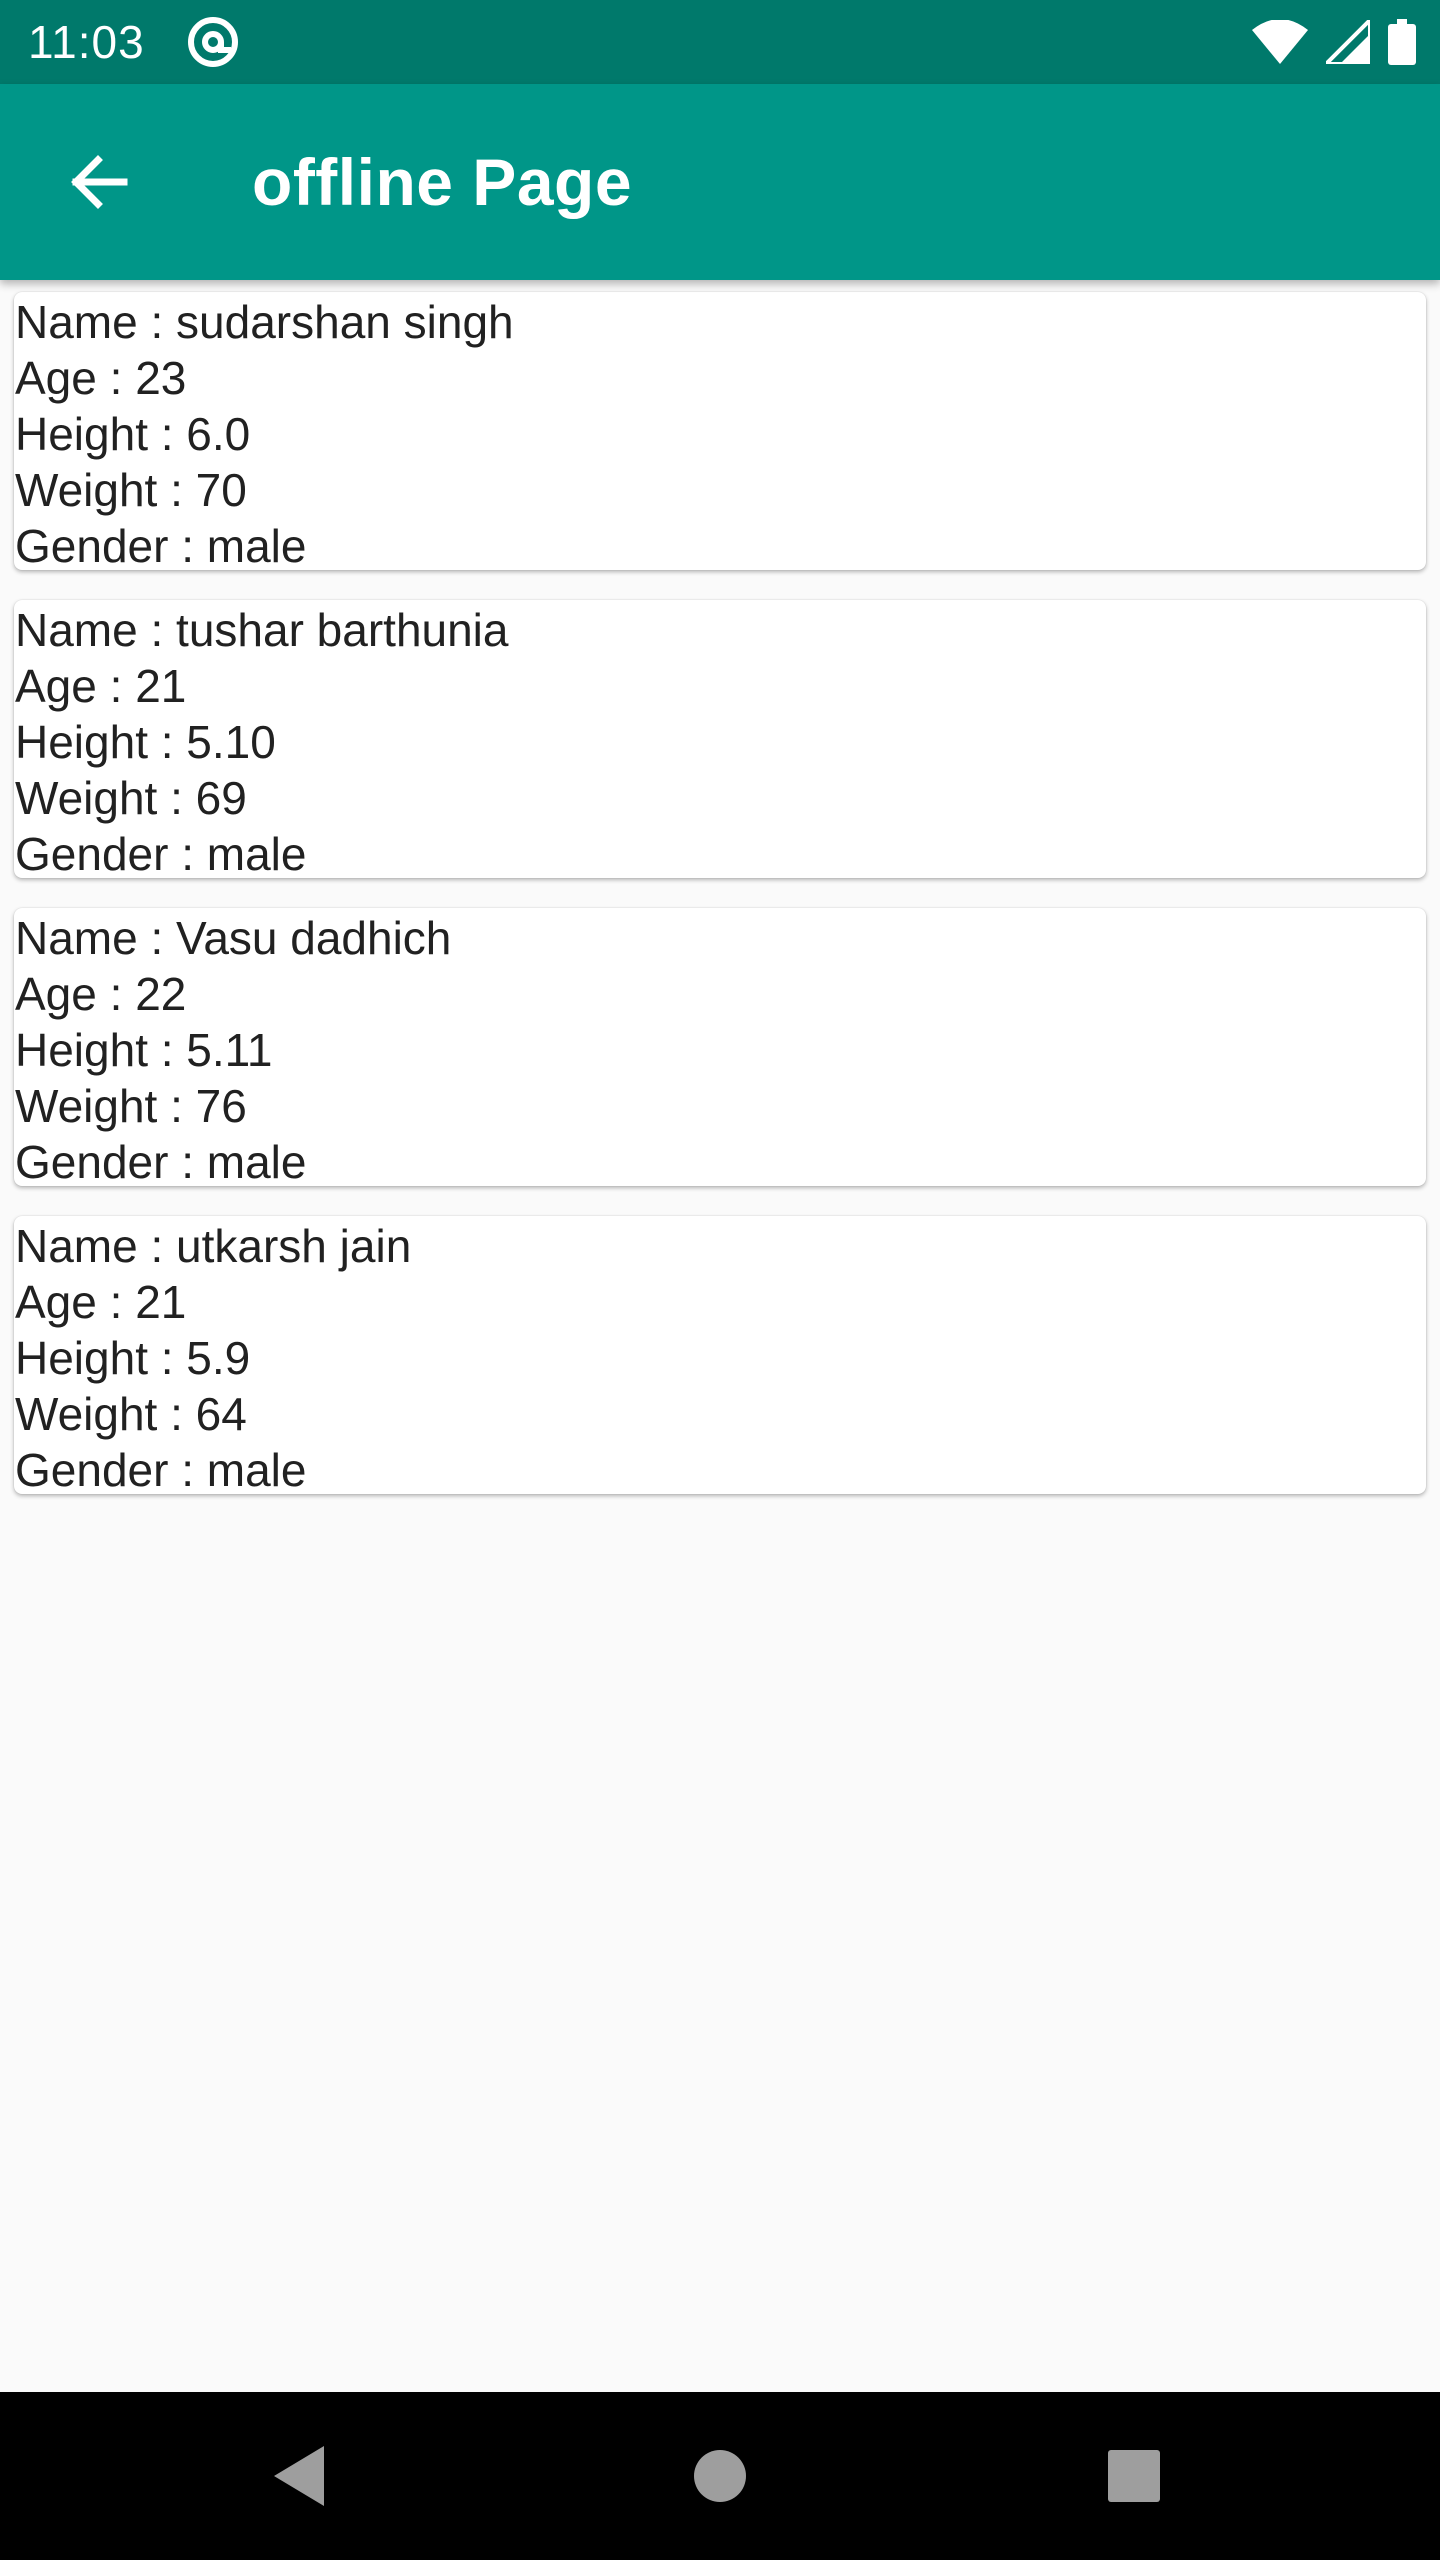 The height and width of the screenshot is (2560, 1440). I want to click on app-bar: offline Page, so click(720, 182).